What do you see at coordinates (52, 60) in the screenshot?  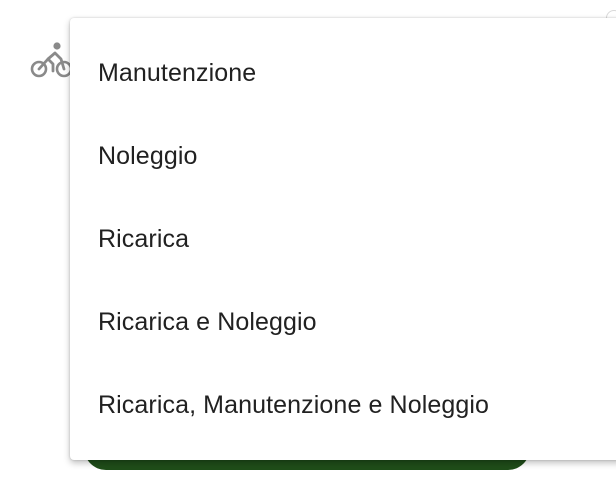 I see `bicycle-icon` at bounding box center [52, 60].